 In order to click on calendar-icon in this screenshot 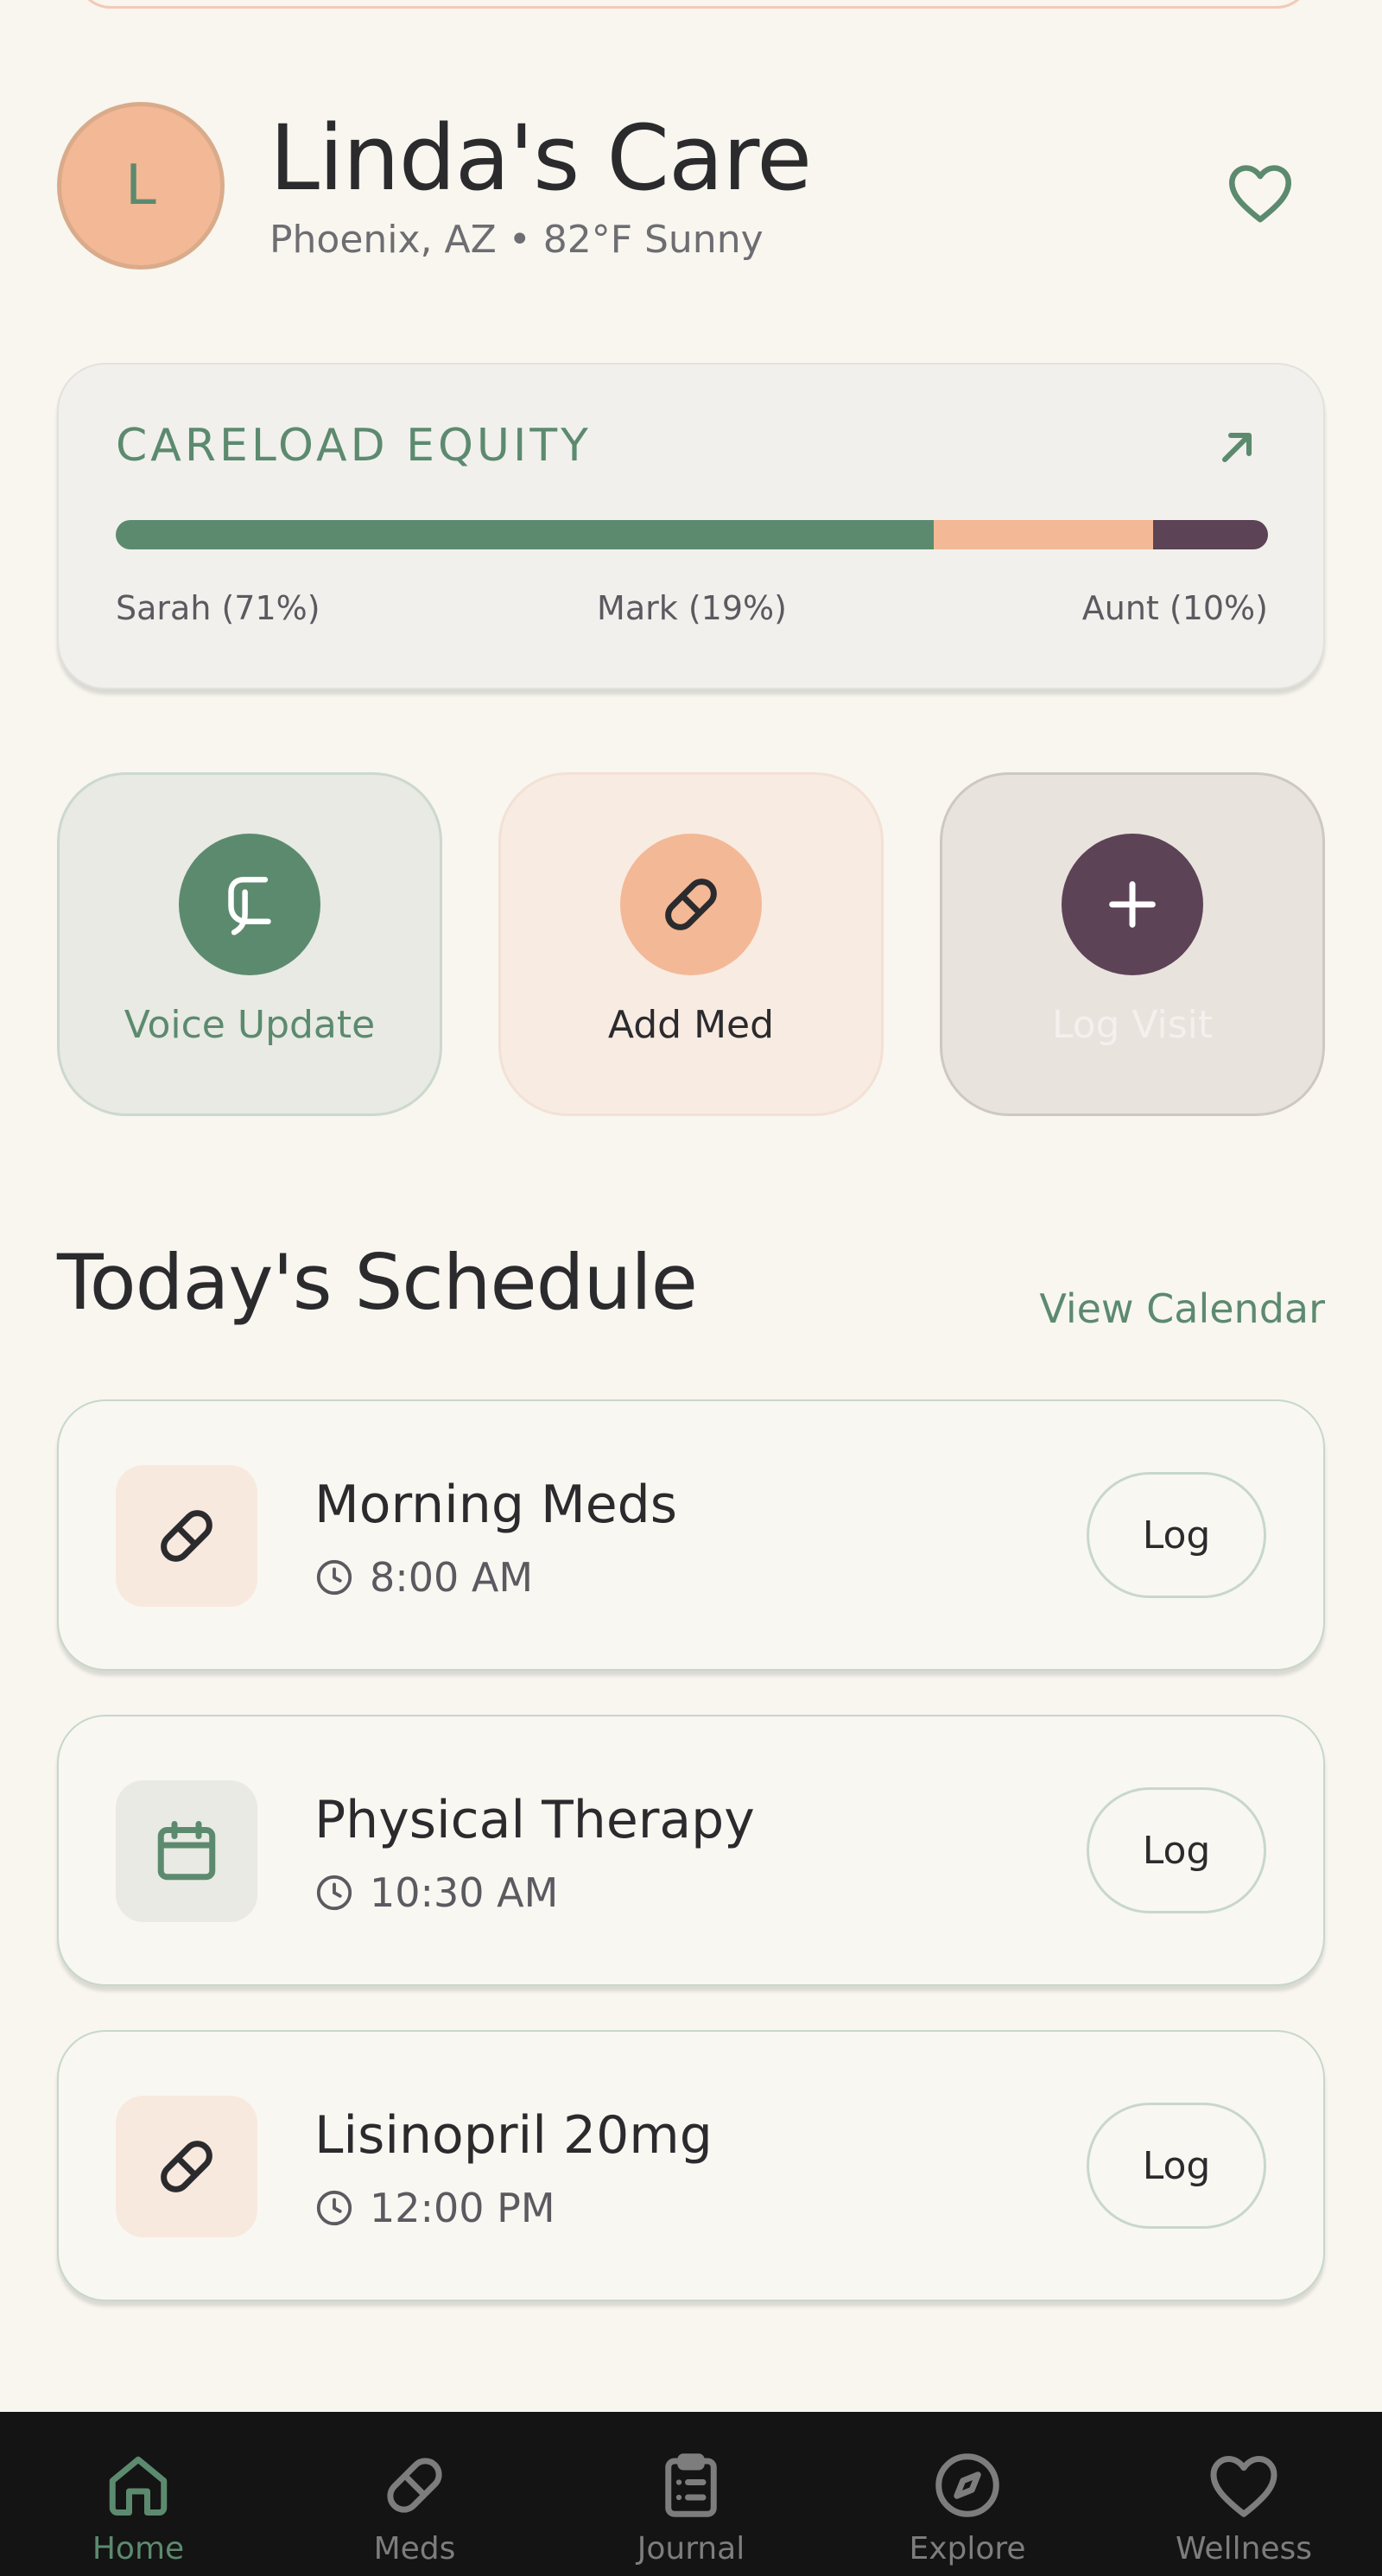, I will do `click(186, 1851)`.